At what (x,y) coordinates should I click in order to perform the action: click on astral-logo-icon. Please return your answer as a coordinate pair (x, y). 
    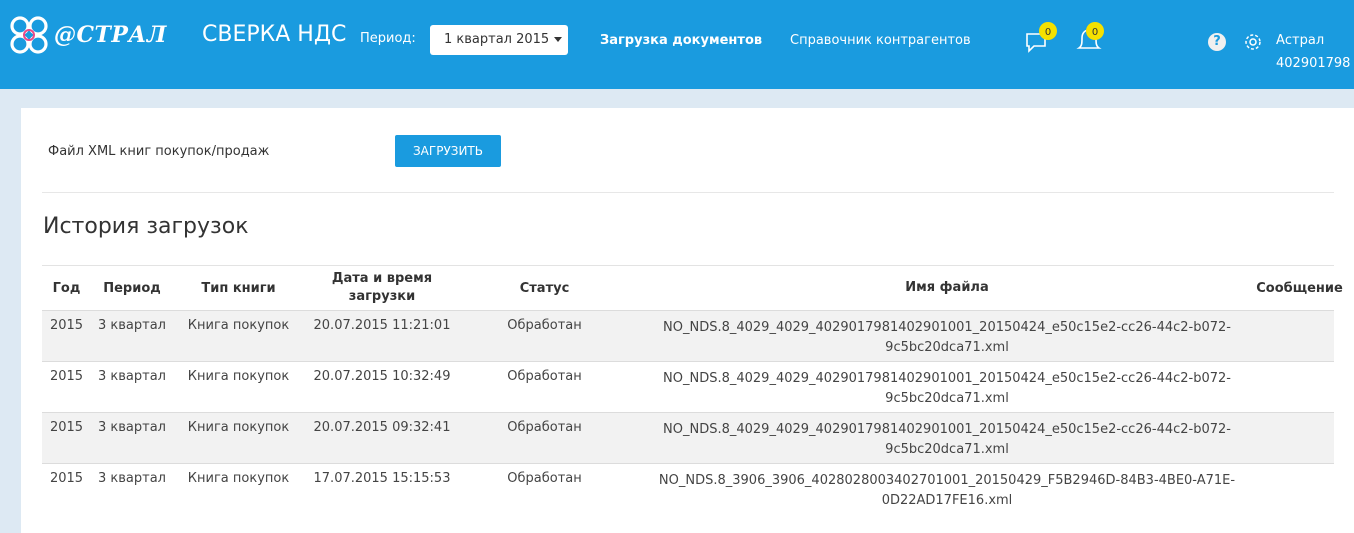
    Looking at the image, I should click on (29, 35).